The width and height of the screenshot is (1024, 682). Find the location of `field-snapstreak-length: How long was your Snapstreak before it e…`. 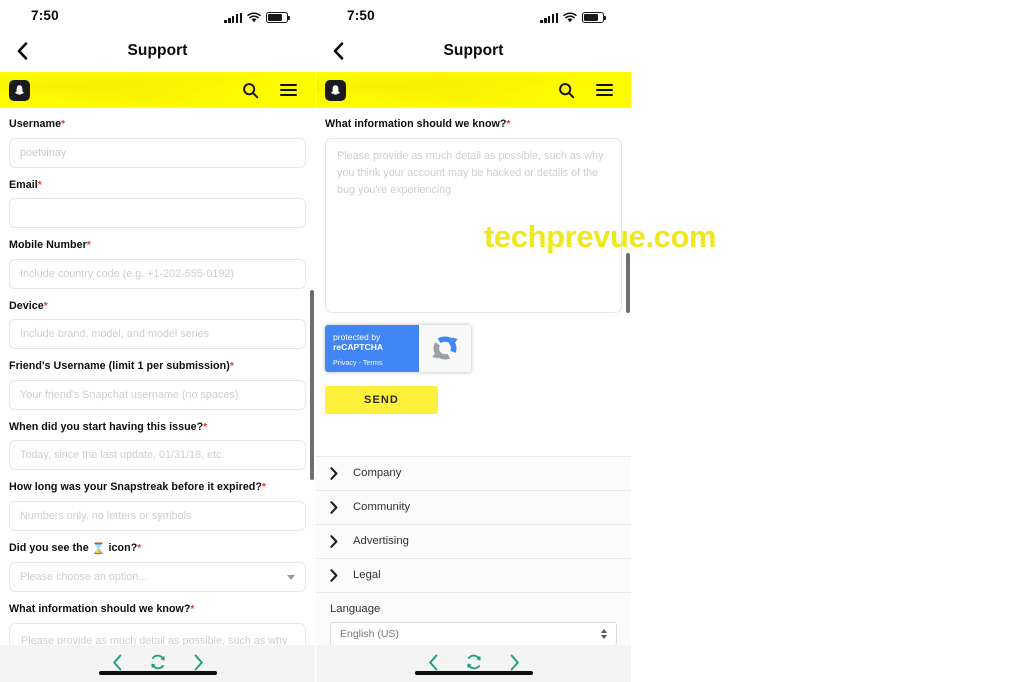

field-snapstreak-length: How long was your Snapstreak before it e… is located at coordinates (157, 506).